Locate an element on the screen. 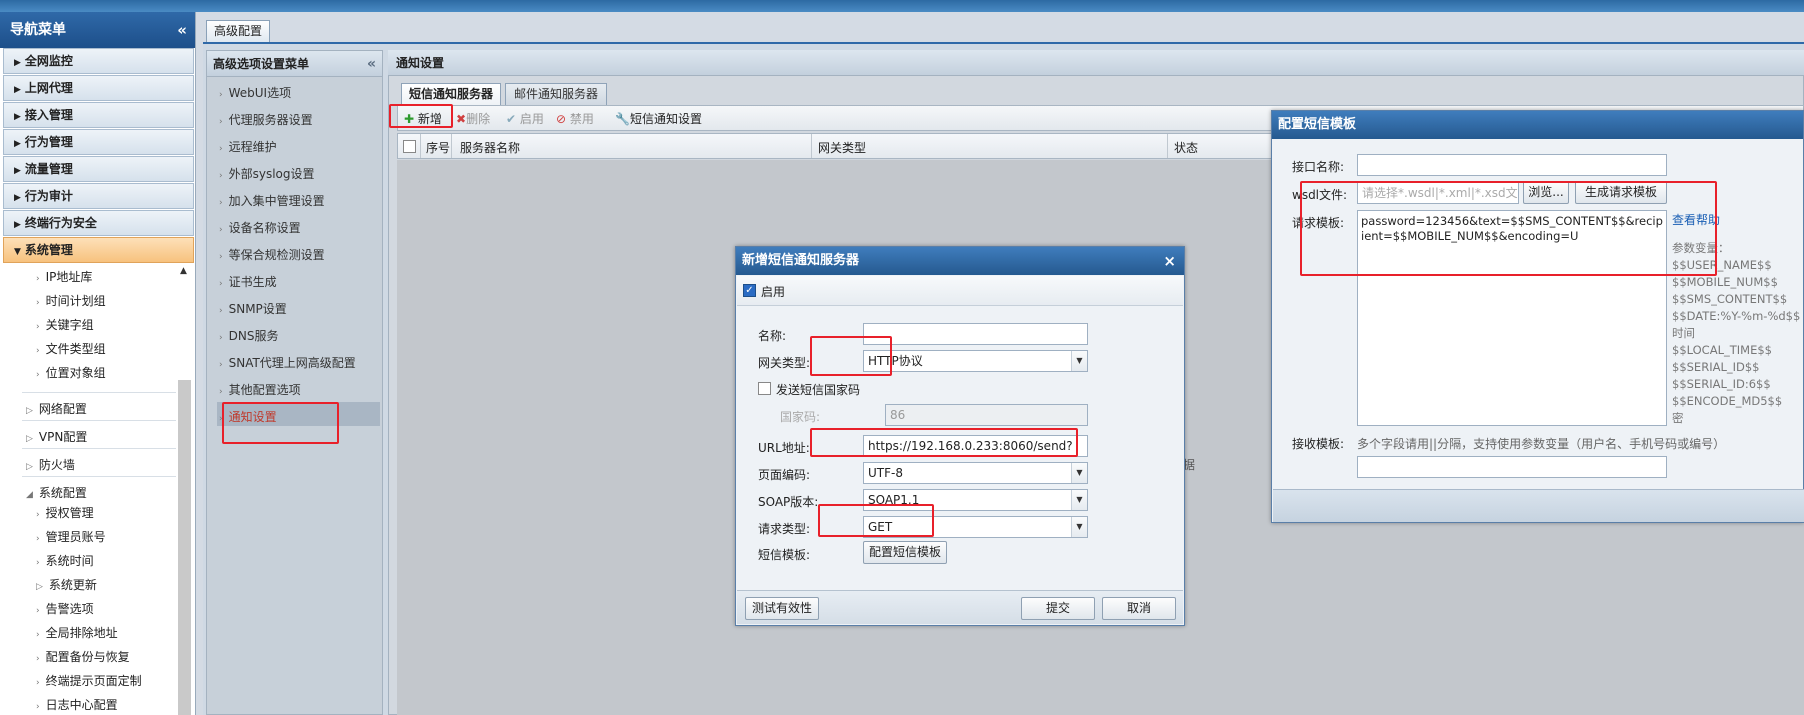 Image resolution: width=1804 pixels, height=715 pixels. nav-item-traffic: ▶ 流量管理 is located at coordinates (98, 169).